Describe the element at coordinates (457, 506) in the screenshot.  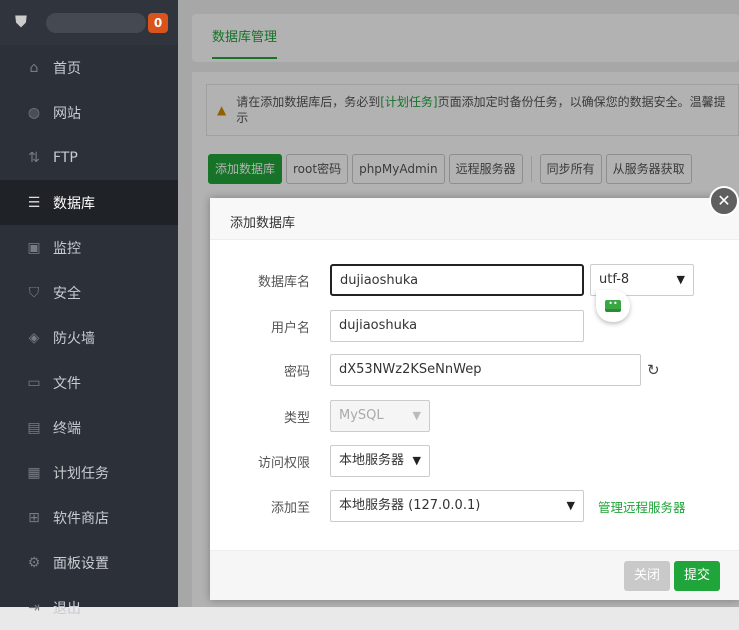
I see `addto-select: 本地服务器 (127.0.0.1) ▼` at that location.